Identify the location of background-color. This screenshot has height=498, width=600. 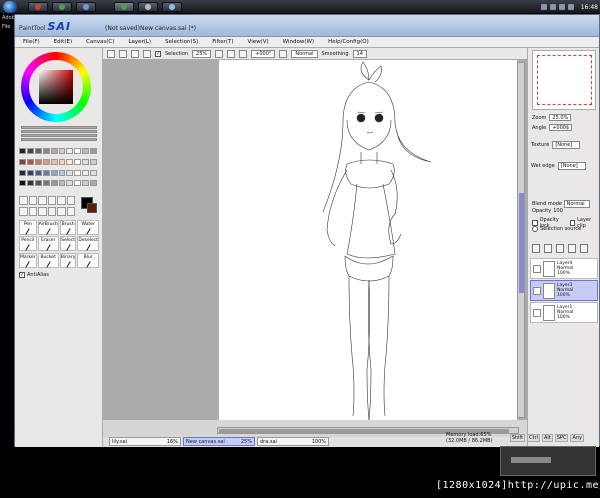
(92, 208).